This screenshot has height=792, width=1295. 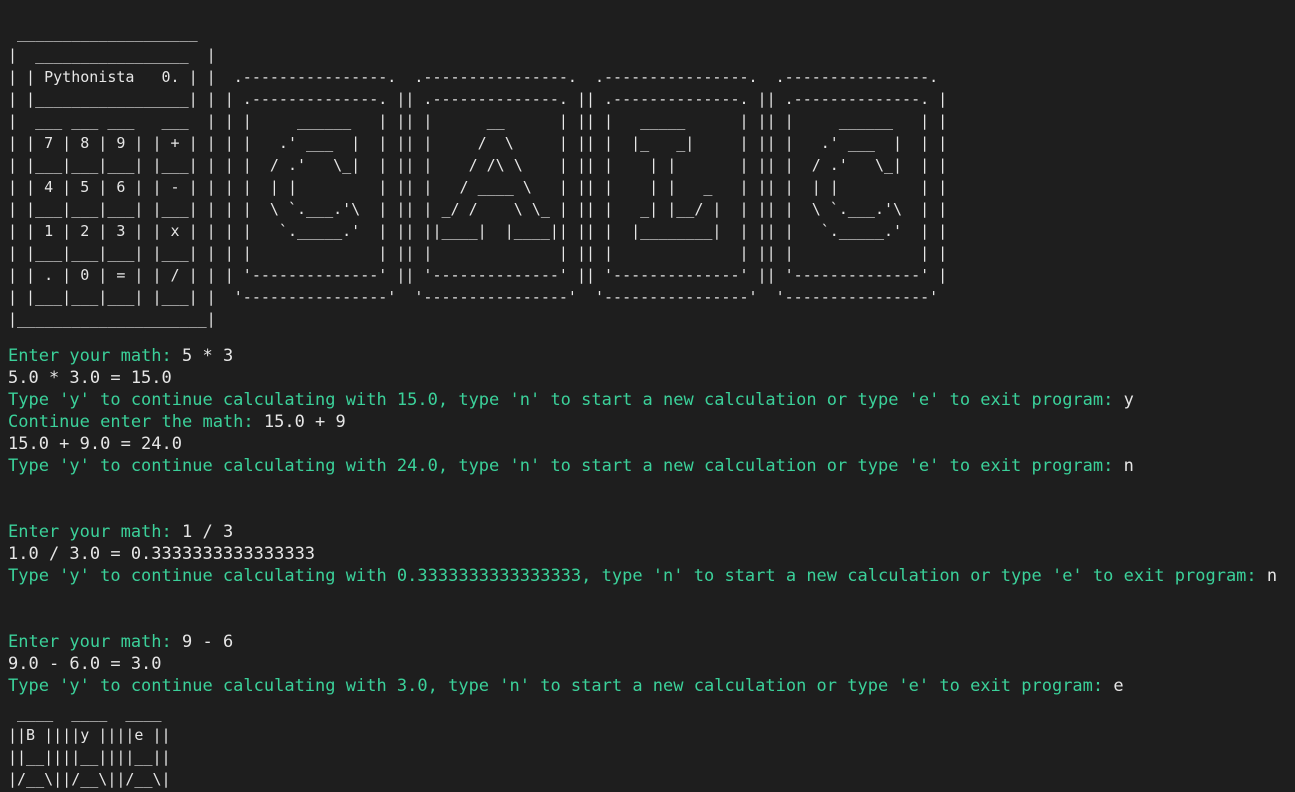 What do you see at coordinates (648, 422) in the screenshot?
I see `terminal-line: Continue enter the math: 15.0 + 9` at bounding box center [648, 422].